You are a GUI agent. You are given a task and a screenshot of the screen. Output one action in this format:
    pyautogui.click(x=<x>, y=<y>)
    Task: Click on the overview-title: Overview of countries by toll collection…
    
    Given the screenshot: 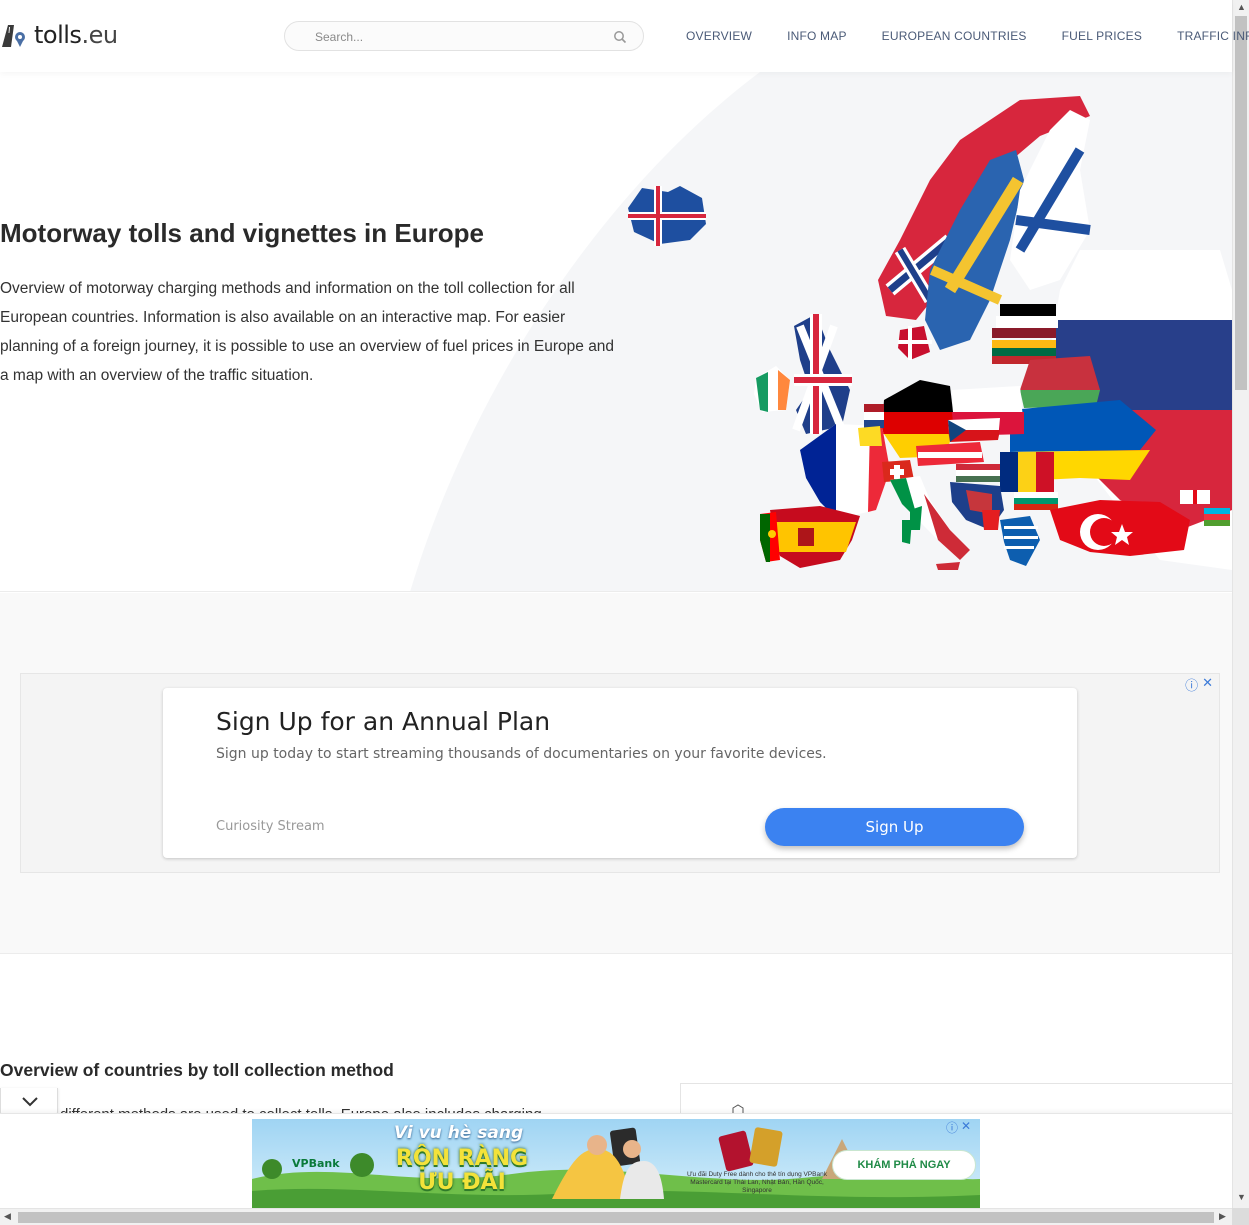 What is the action you would take?
    pyautogui.click(x=197, y=1070)
    